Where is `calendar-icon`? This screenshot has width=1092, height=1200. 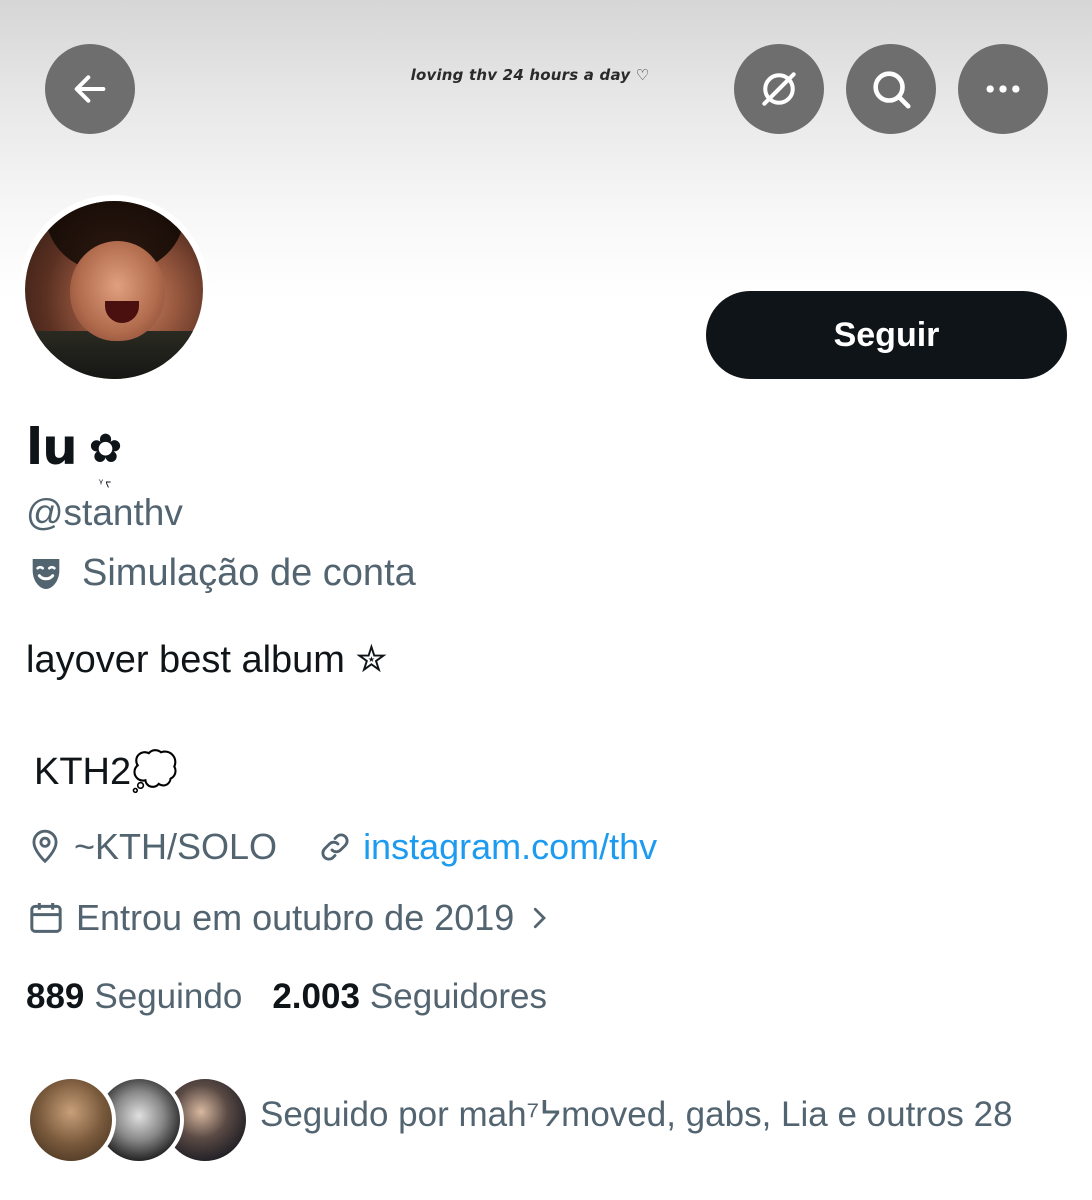
calendar-icon is located at coordinates (46, 918).